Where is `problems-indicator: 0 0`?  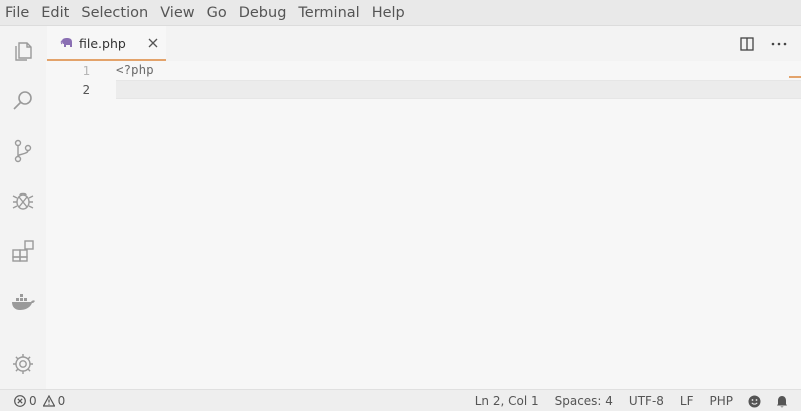
problems-indicator: 0 0 is located at coordinates (42, 400).